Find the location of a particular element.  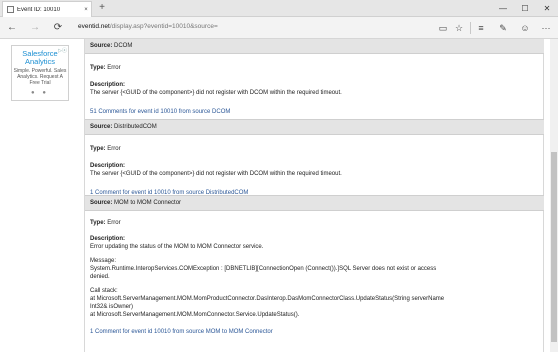

new-tab-button: + is located at coordinates (102, 8).